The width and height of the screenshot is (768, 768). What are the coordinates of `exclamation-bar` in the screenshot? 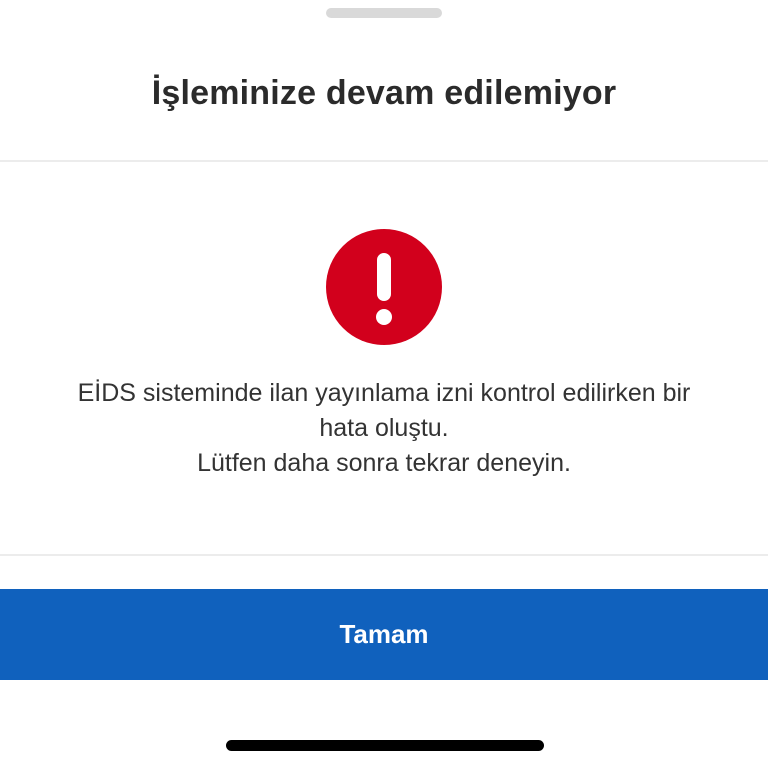 It's located at (384, 277).